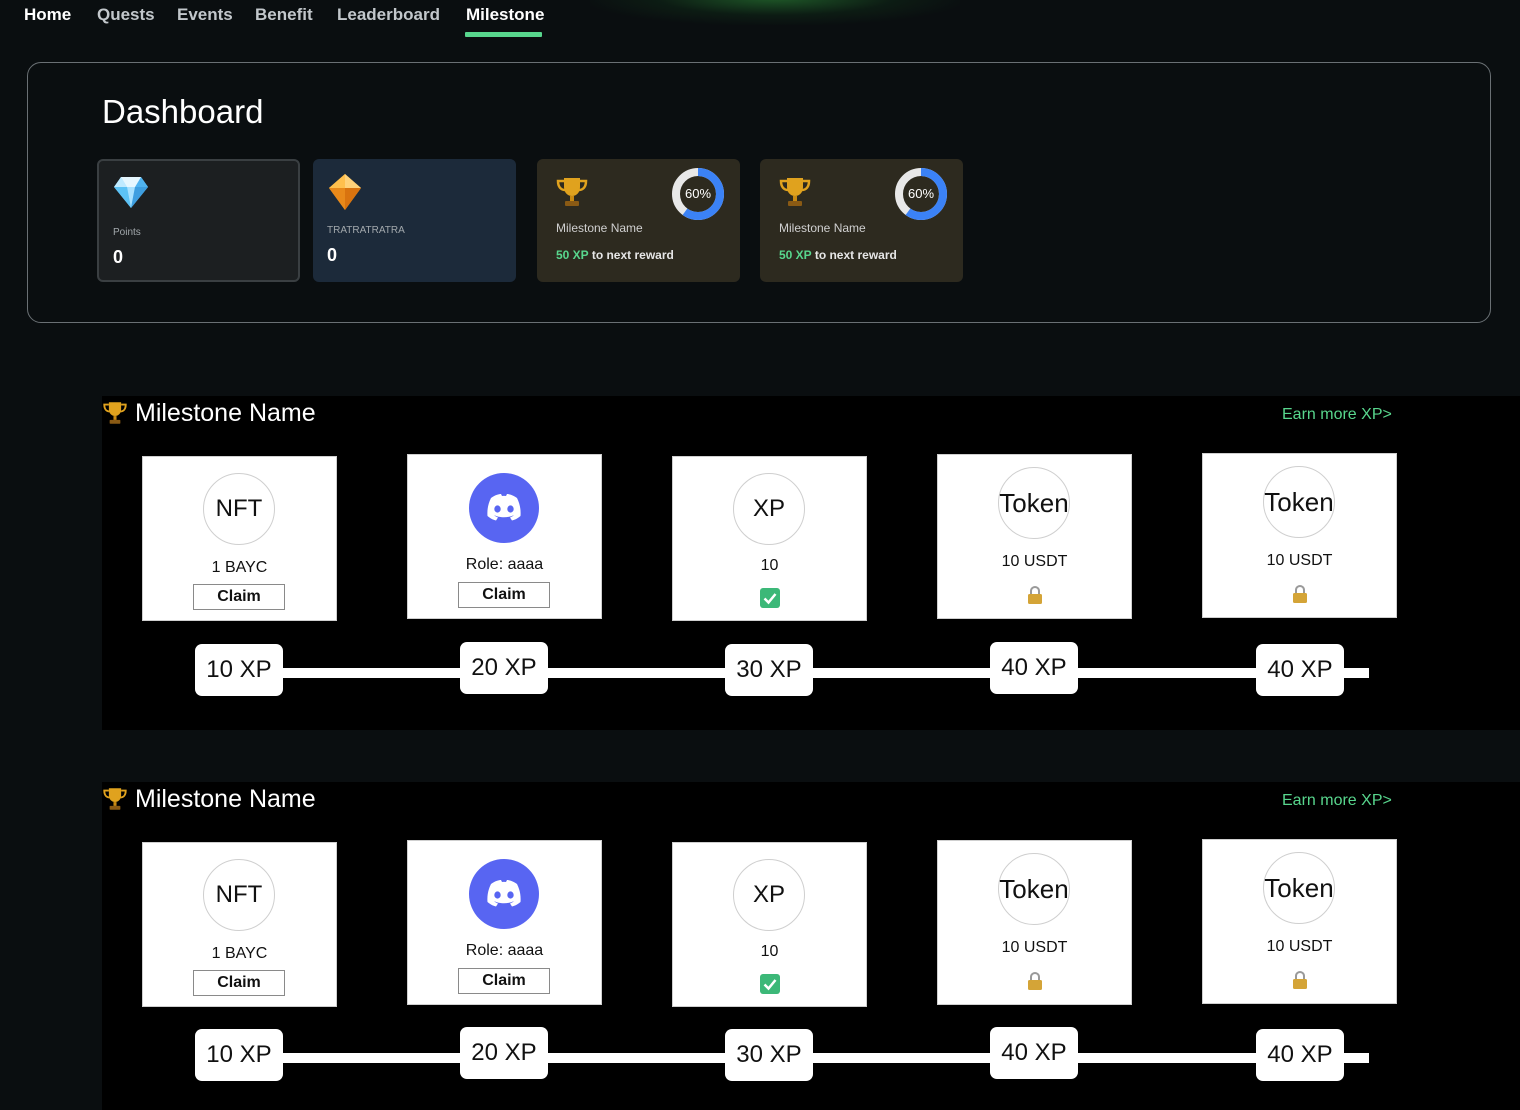  I want to click on points-value: 0, so click(118, 257).